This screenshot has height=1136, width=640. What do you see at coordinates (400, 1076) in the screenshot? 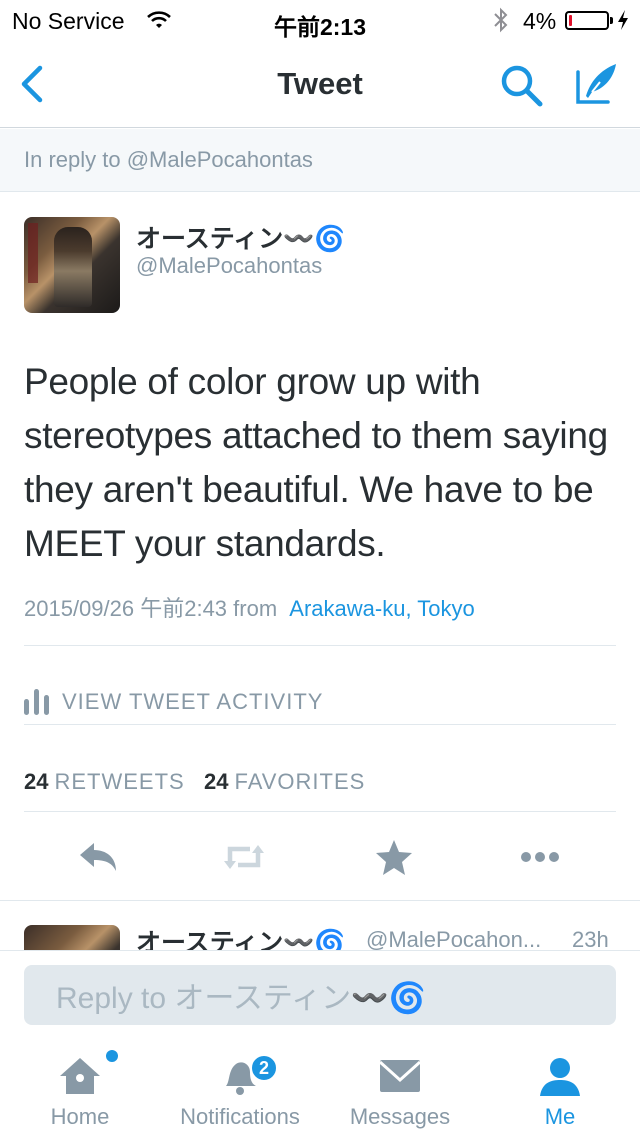
I see `envelope-icon` at bounding box center [400, 1076].